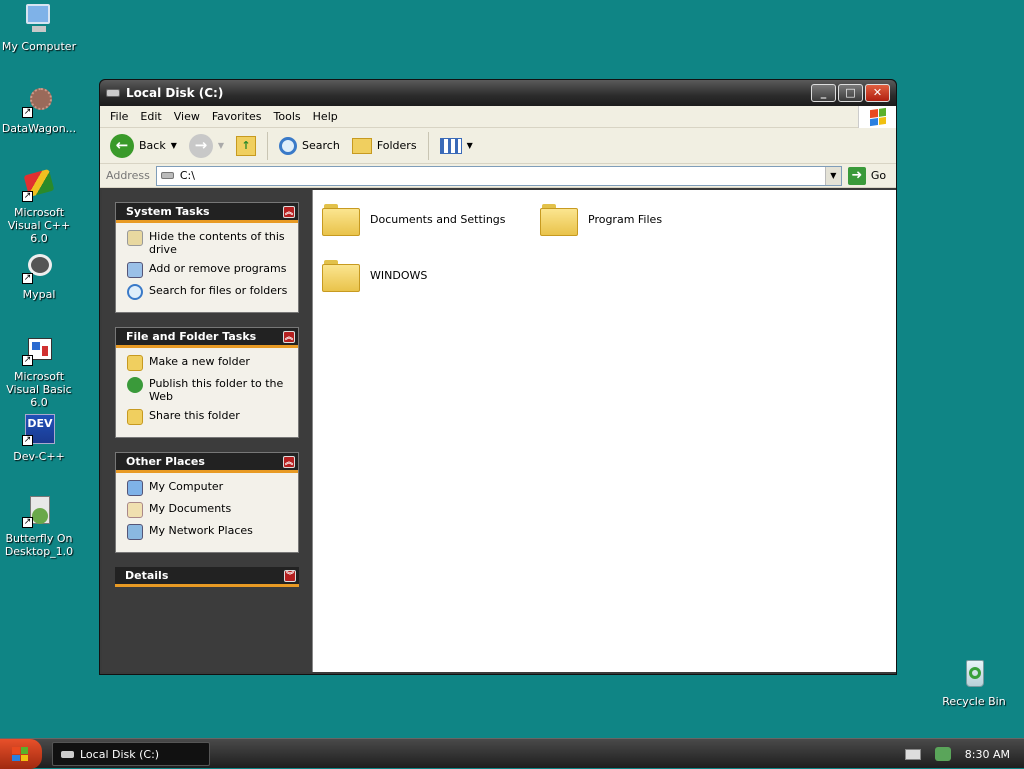 The image size is (1024, 769). Describe the element at coordinates (165, 461) in the screenshot. I see `panel-title: Other Places` at that location.